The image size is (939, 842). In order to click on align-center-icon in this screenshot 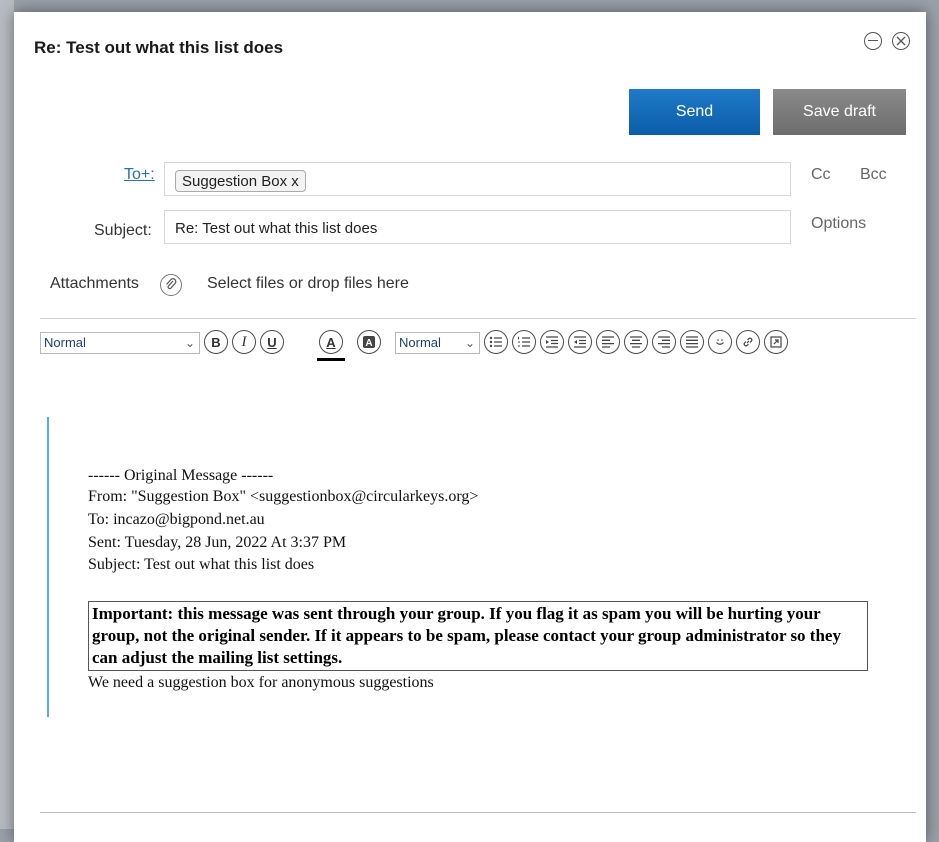, I will do `click(636, 342)`.